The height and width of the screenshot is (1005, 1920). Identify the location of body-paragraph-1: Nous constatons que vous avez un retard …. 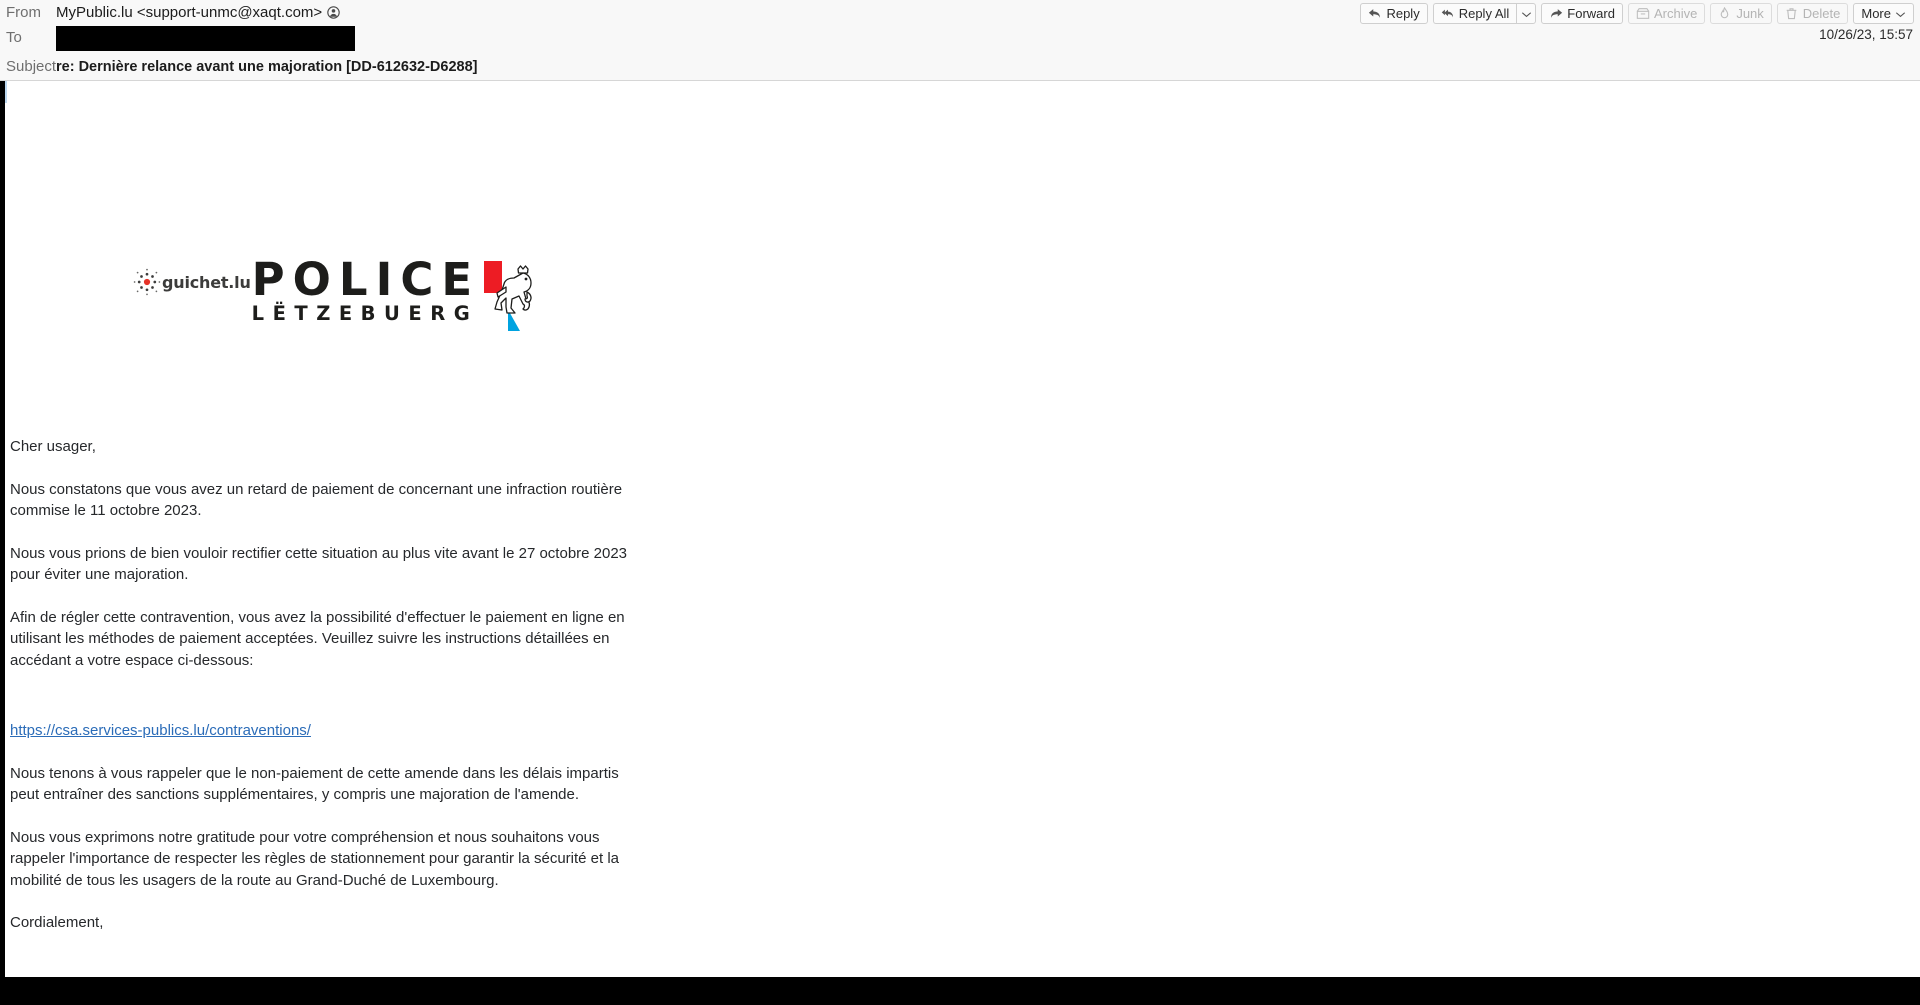
(316, 500).